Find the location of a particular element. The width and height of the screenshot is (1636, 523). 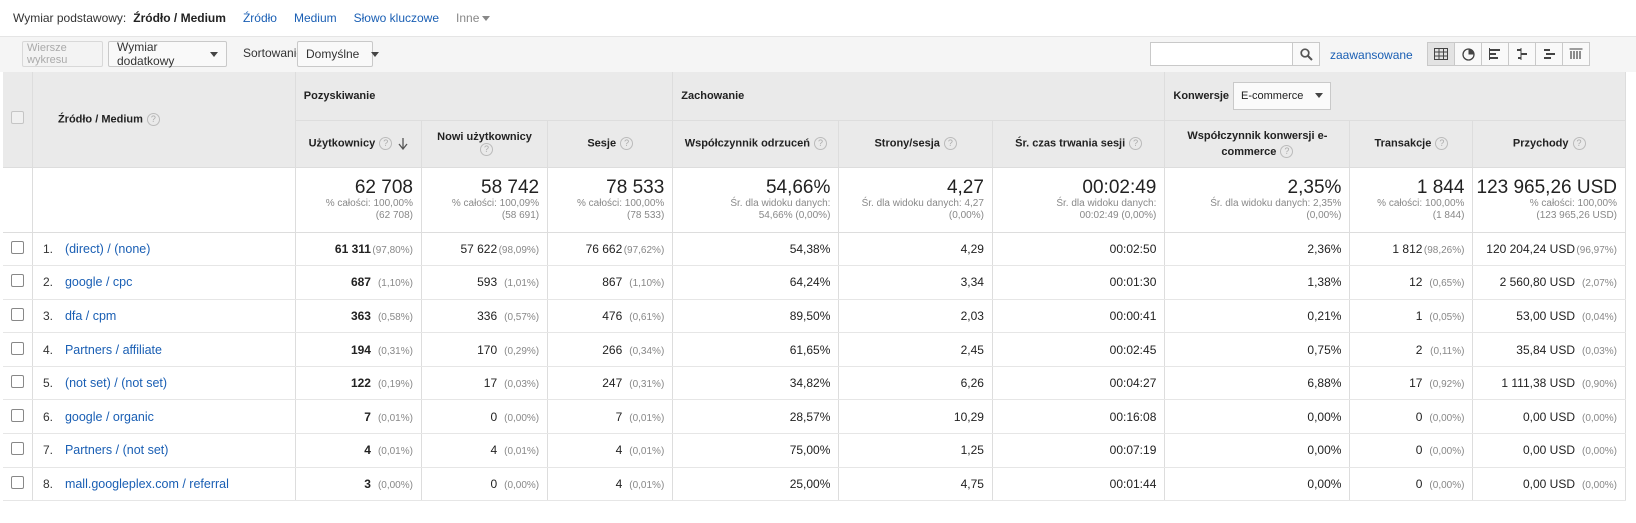

cell-bounce-rate-value: 61,65% is located at coordinates (810, 349).